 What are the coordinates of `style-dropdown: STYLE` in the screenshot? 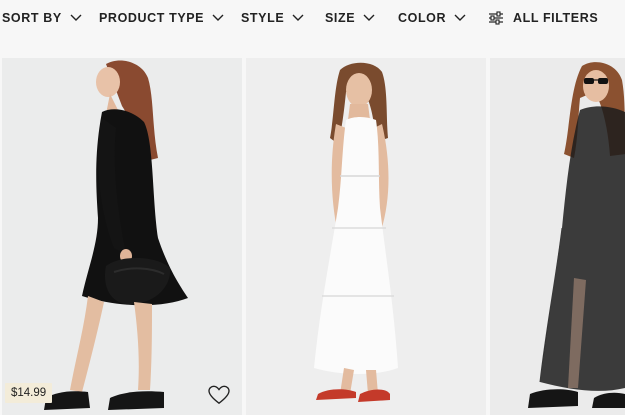 It's located at (272, 18).